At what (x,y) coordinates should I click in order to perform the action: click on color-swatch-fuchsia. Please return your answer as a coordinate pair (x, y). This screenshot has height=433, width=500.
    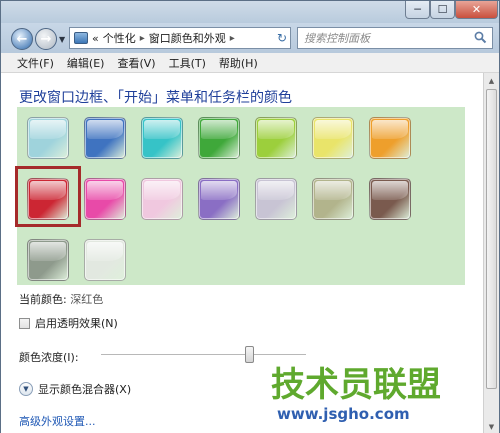
    Looking at the image, I should click on (105, 199).